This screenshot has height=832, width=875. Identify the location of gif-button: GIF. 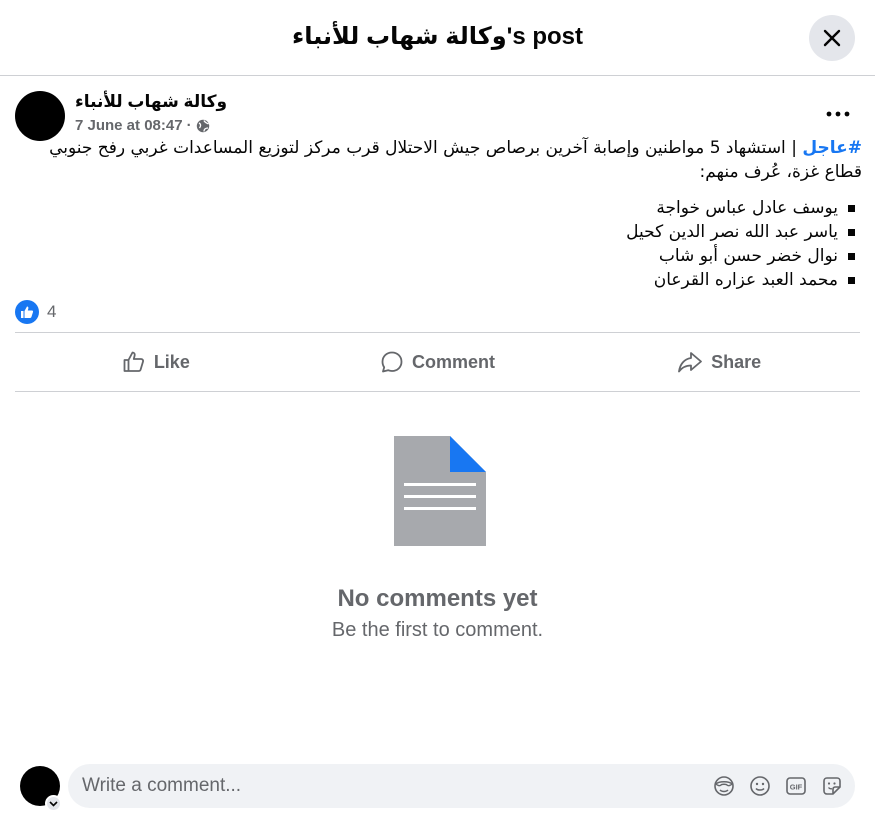
(796, 786).